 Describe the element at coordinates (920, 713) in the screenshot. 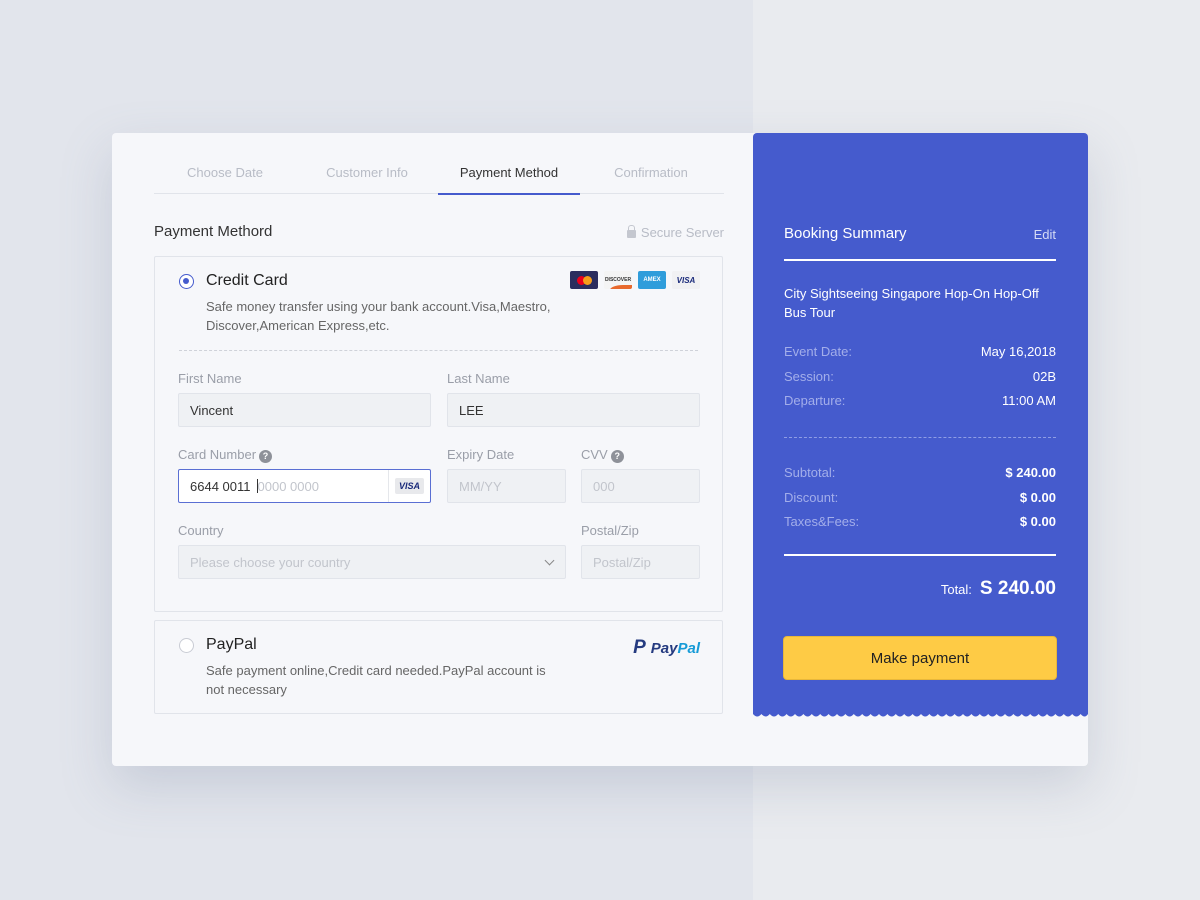

I see `ticket-edge` at that location.